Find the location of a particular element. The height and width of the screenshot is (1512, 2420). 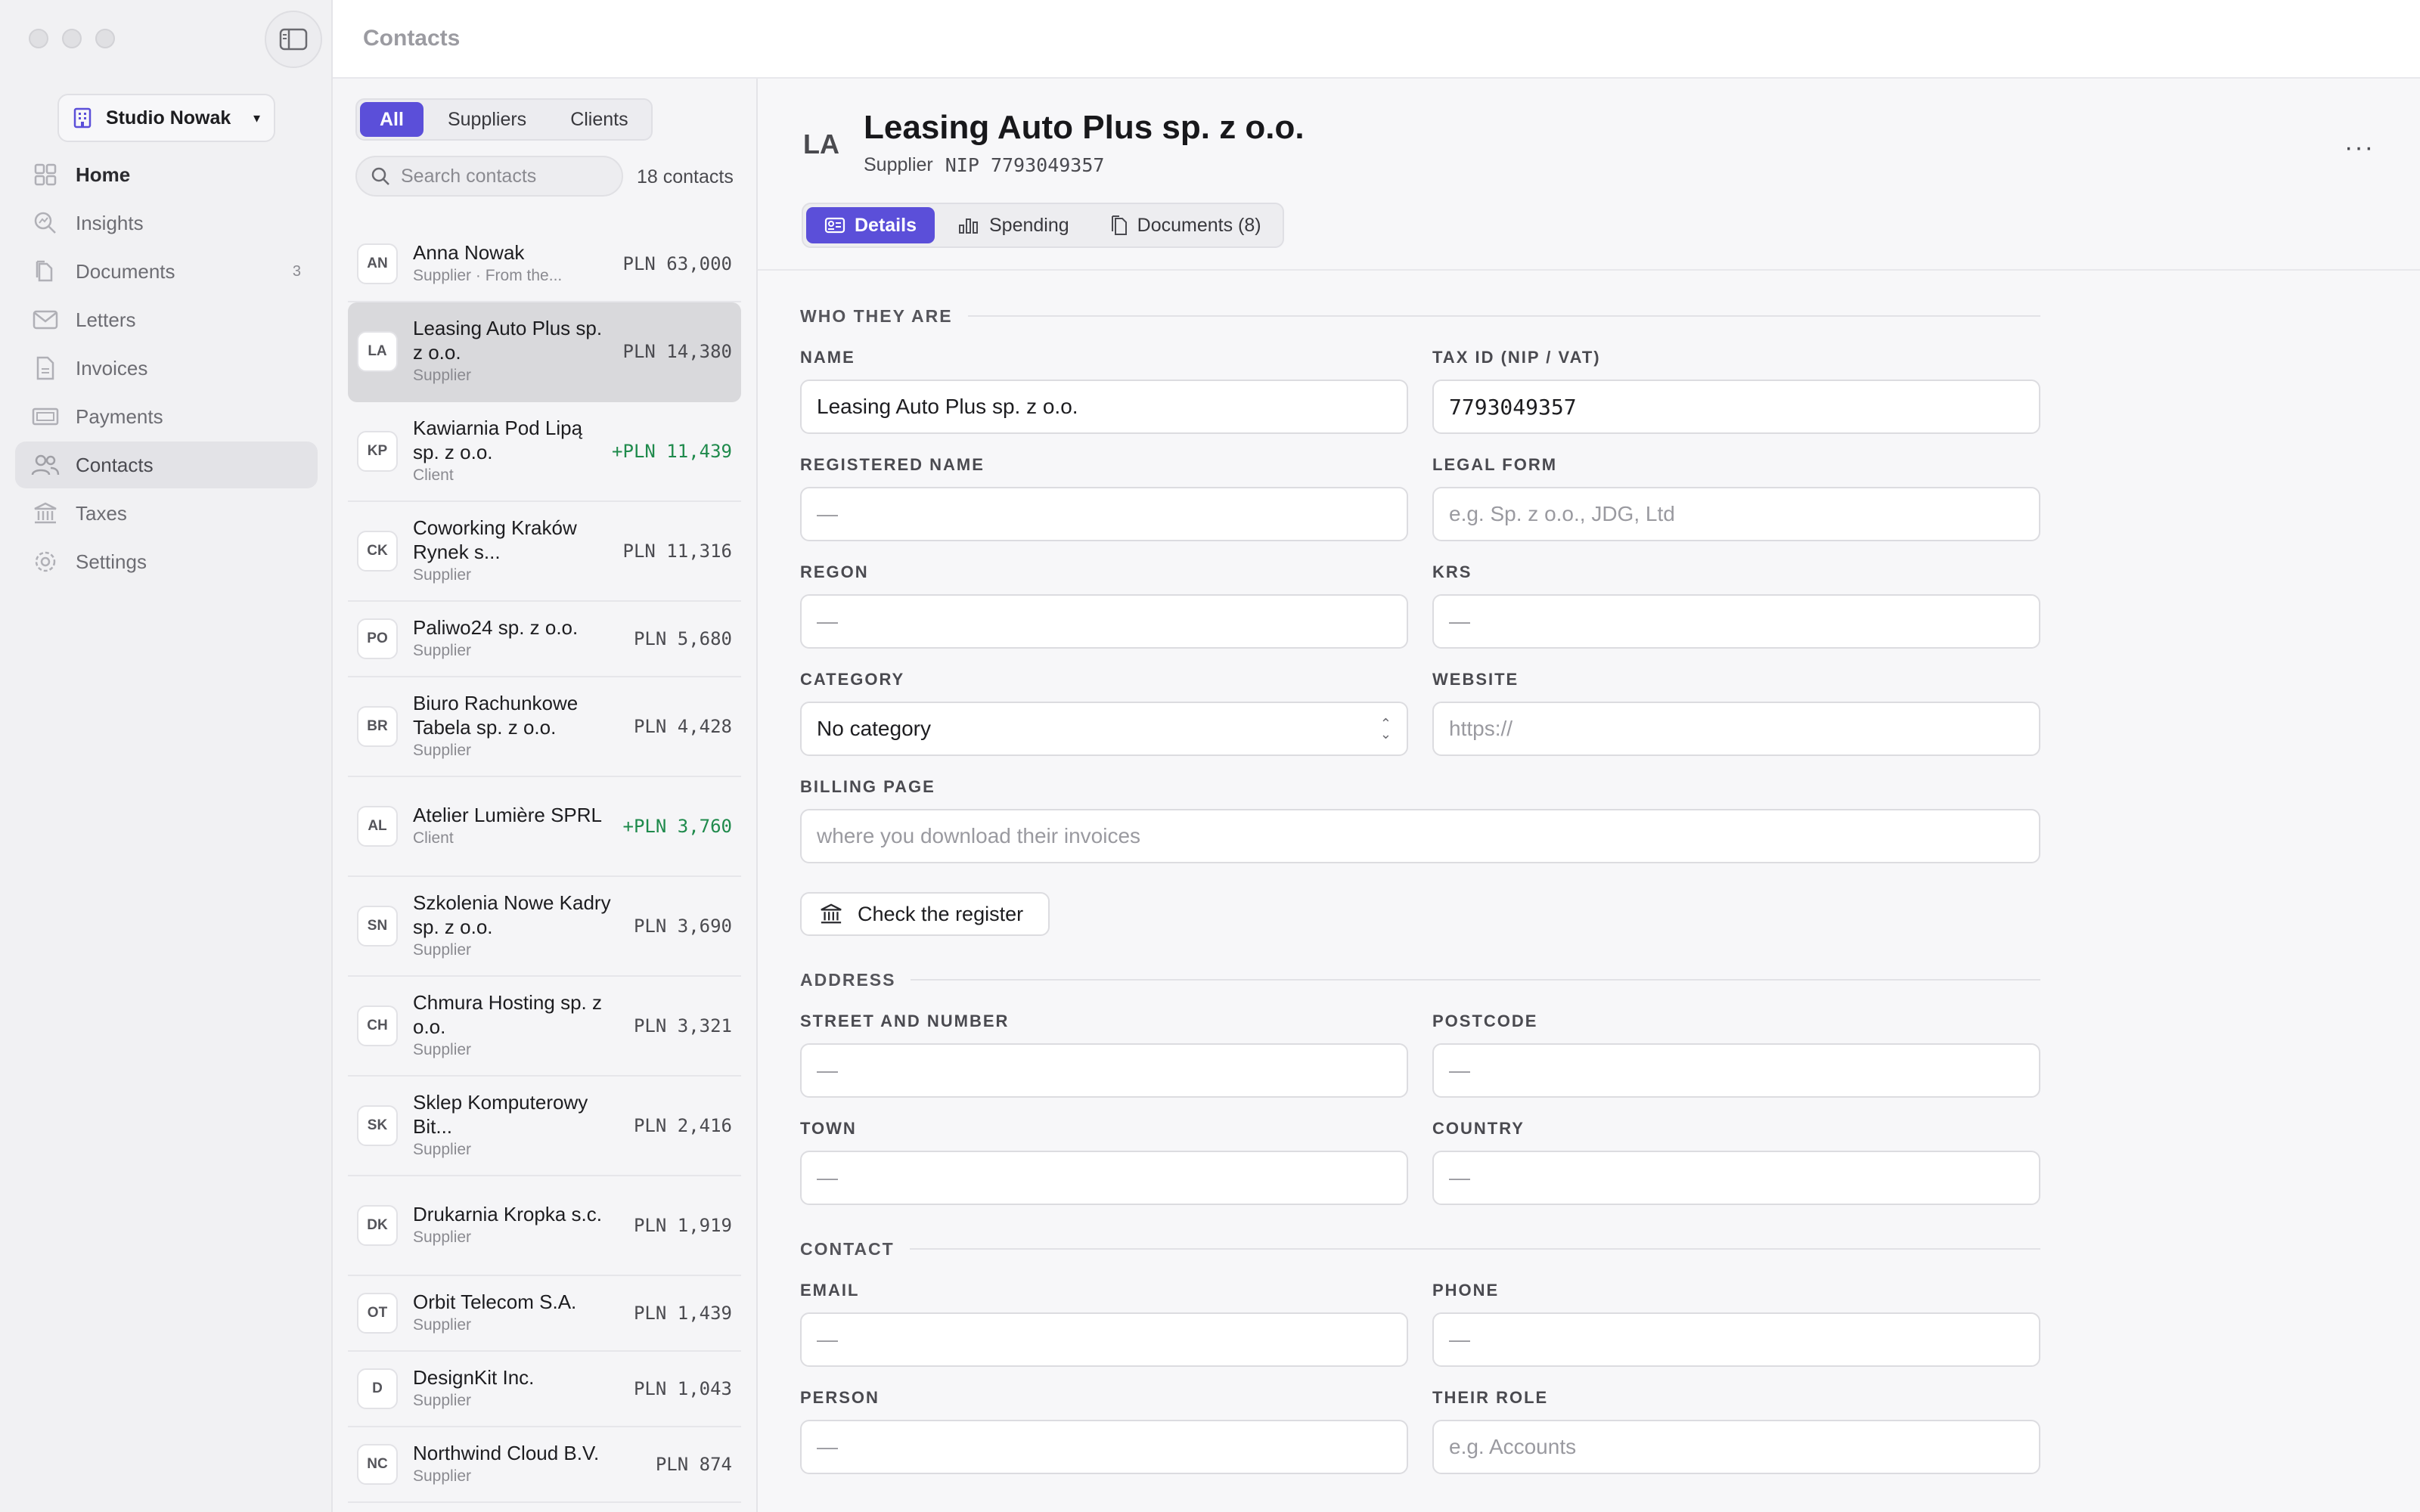

minimize-window-button is located at coordinates (72, 38).